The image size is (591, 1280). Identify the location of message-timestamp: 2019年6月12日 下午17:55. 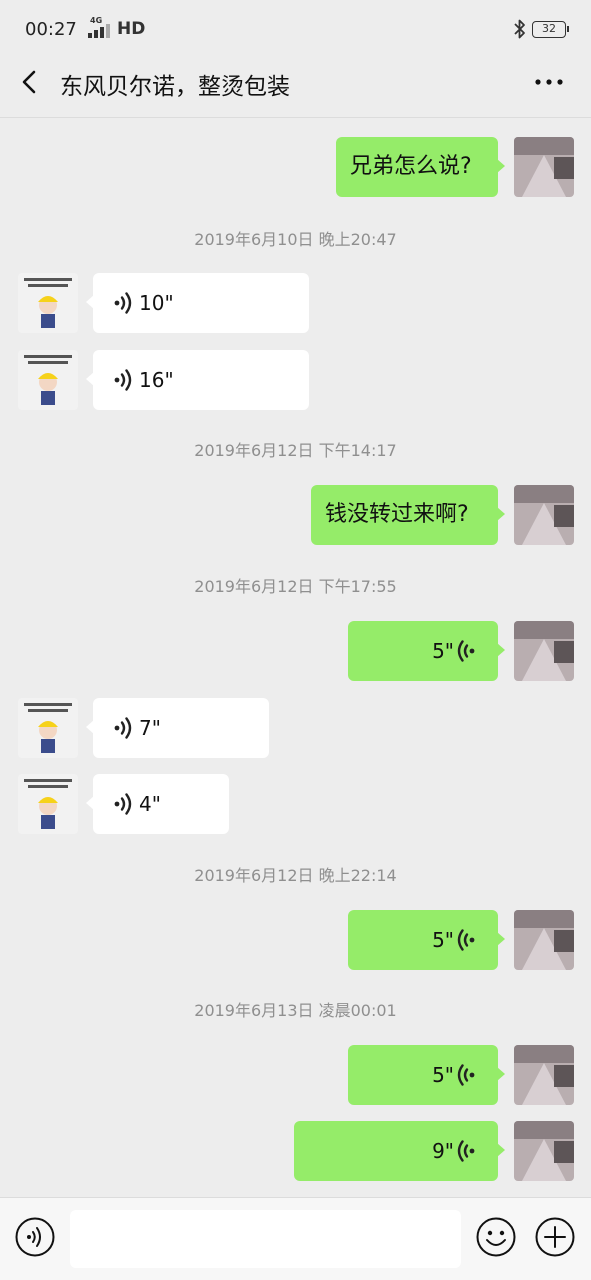
(295, 586).